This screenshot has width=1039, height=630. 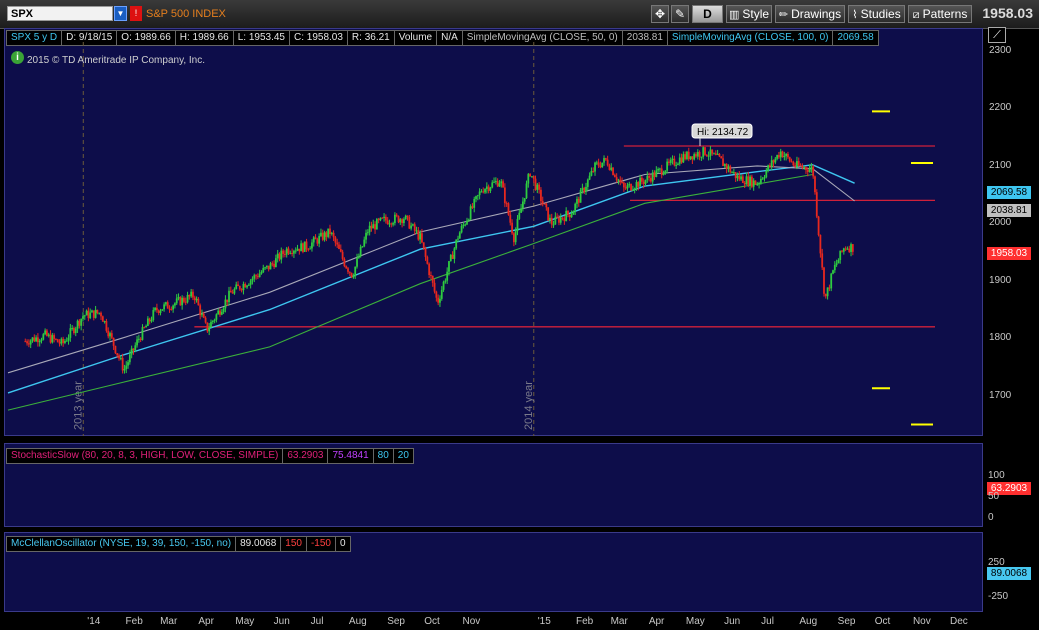 I want to click on x-tick-label: Apr, so click(x=206, y=621).